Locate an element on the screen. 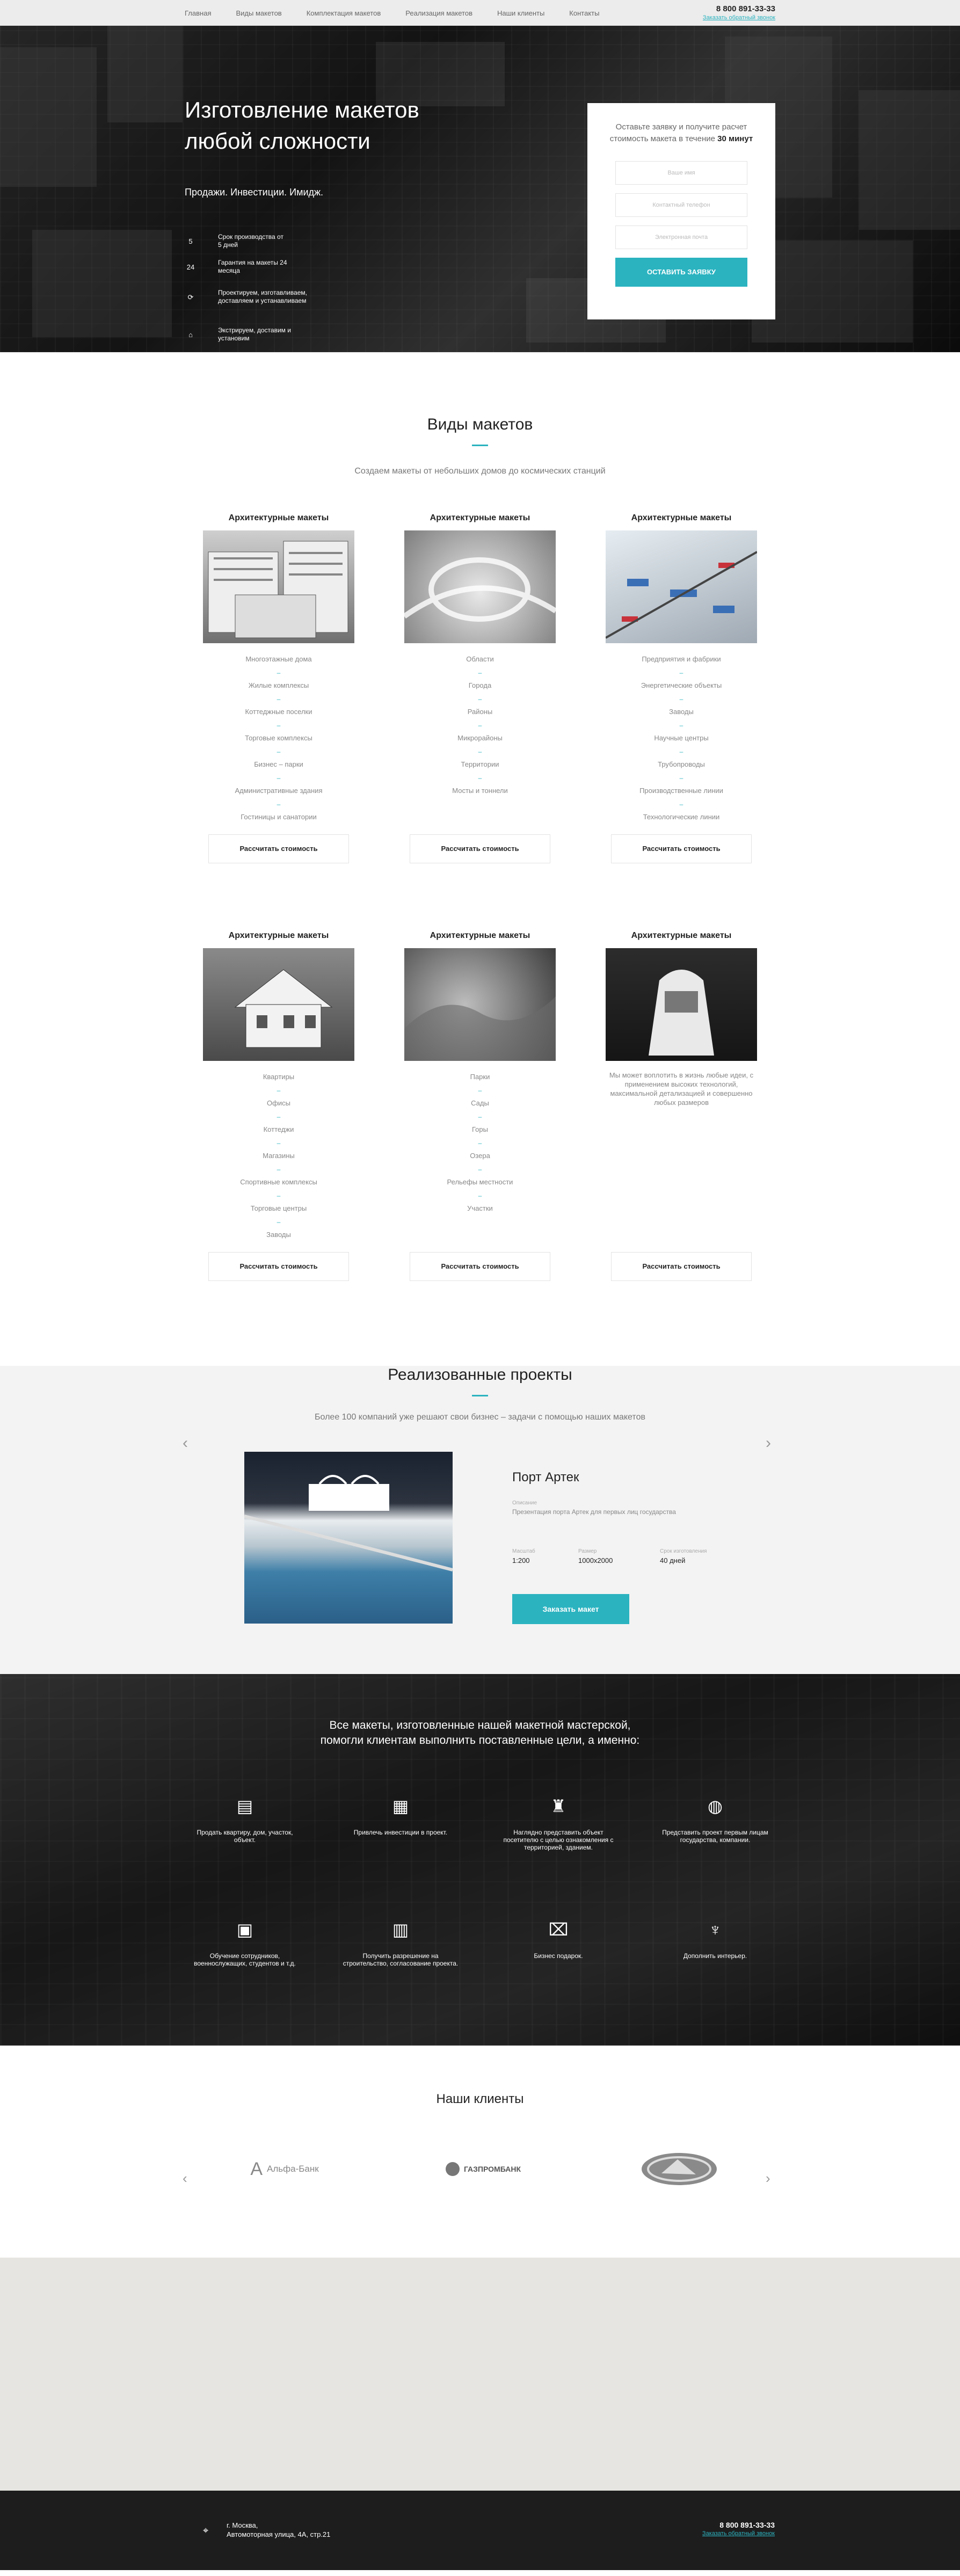 The image size is (960, 2576). submit-request-button: ОСТАВИТЬ ЗАЯВКУ is located at coordinates (681, 272).